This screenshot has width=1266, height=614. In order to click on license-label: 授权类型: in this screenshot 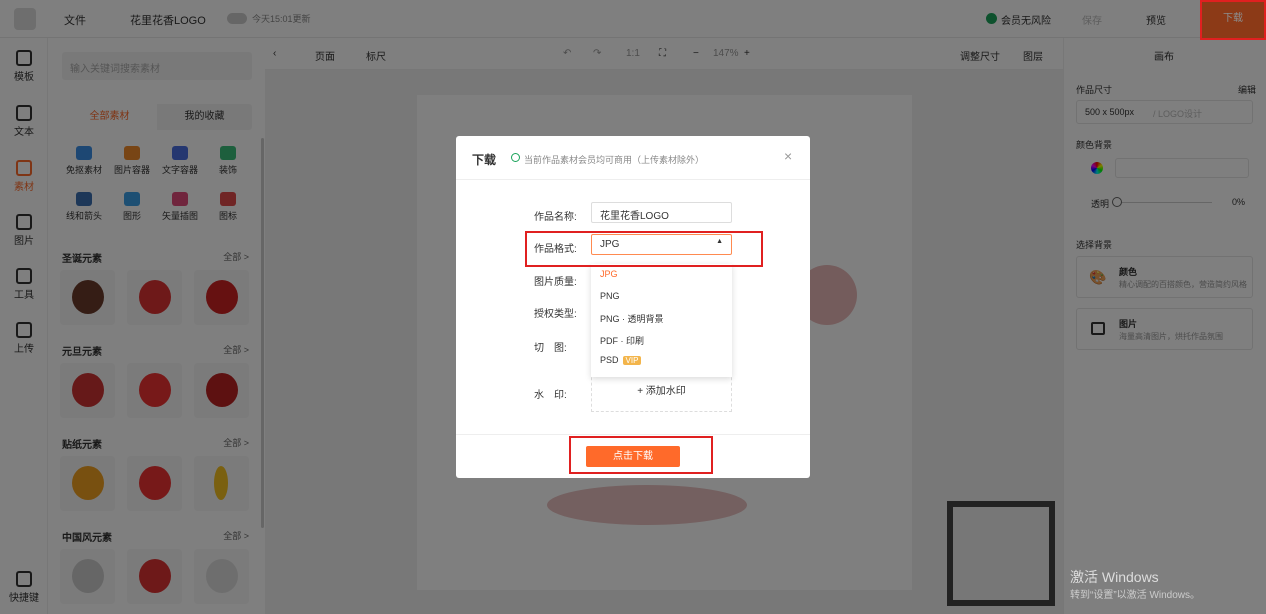, I will do `click(555, 314)`.